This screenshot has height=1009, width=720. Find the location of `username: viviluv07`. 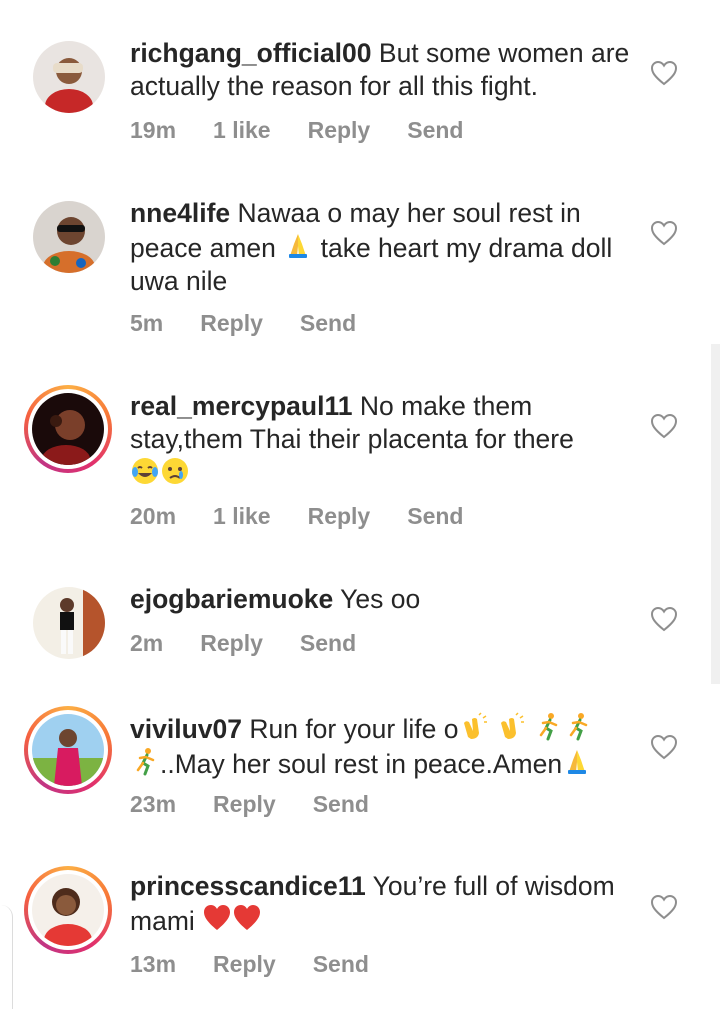

username: viviluv07 is located at coordinates (186, 729).